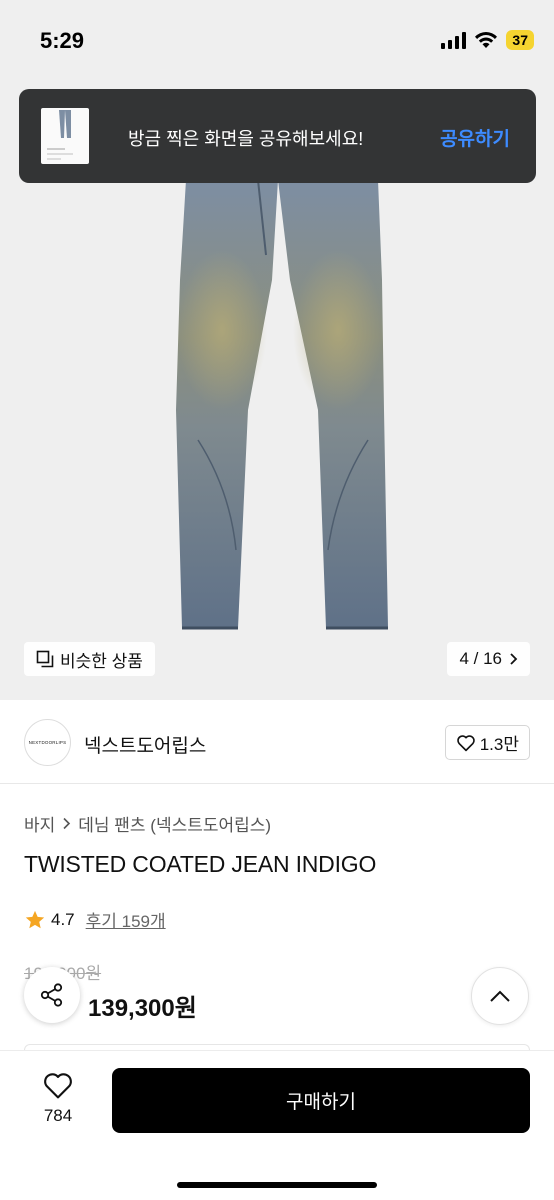 Image resolution: width=554 pixels, height=1200 pixels. What do you see at coordinates (246, 139) in the screenshot?
I see `toast-message: 방금 찍은 화면을 공유해보세요!` at bounding box center [246, 139].